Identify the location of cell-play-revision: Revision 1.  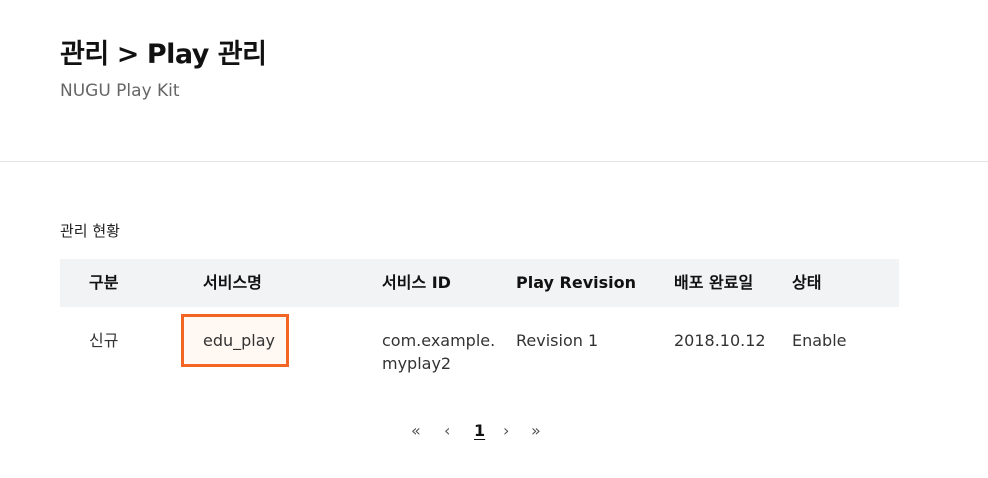
(557, 340).